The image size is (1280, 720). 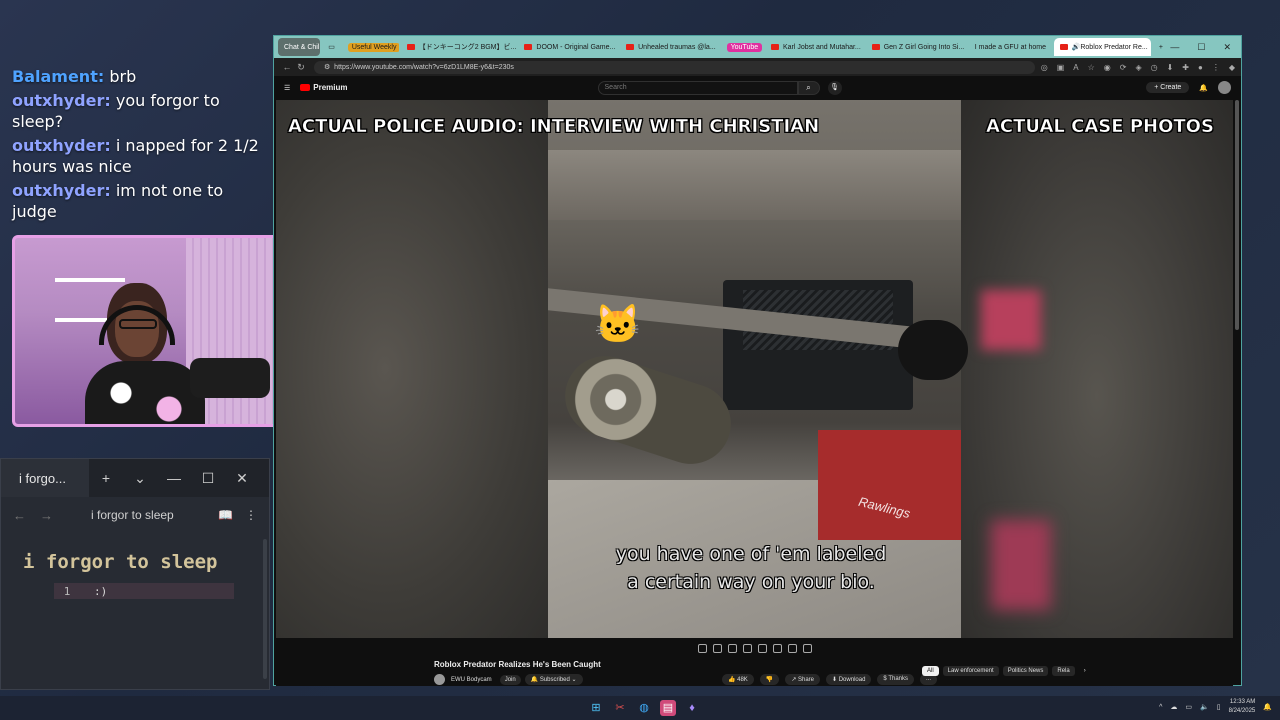 I want to click on document-heading: i forgor to sleep, so click(x=120, y=562).